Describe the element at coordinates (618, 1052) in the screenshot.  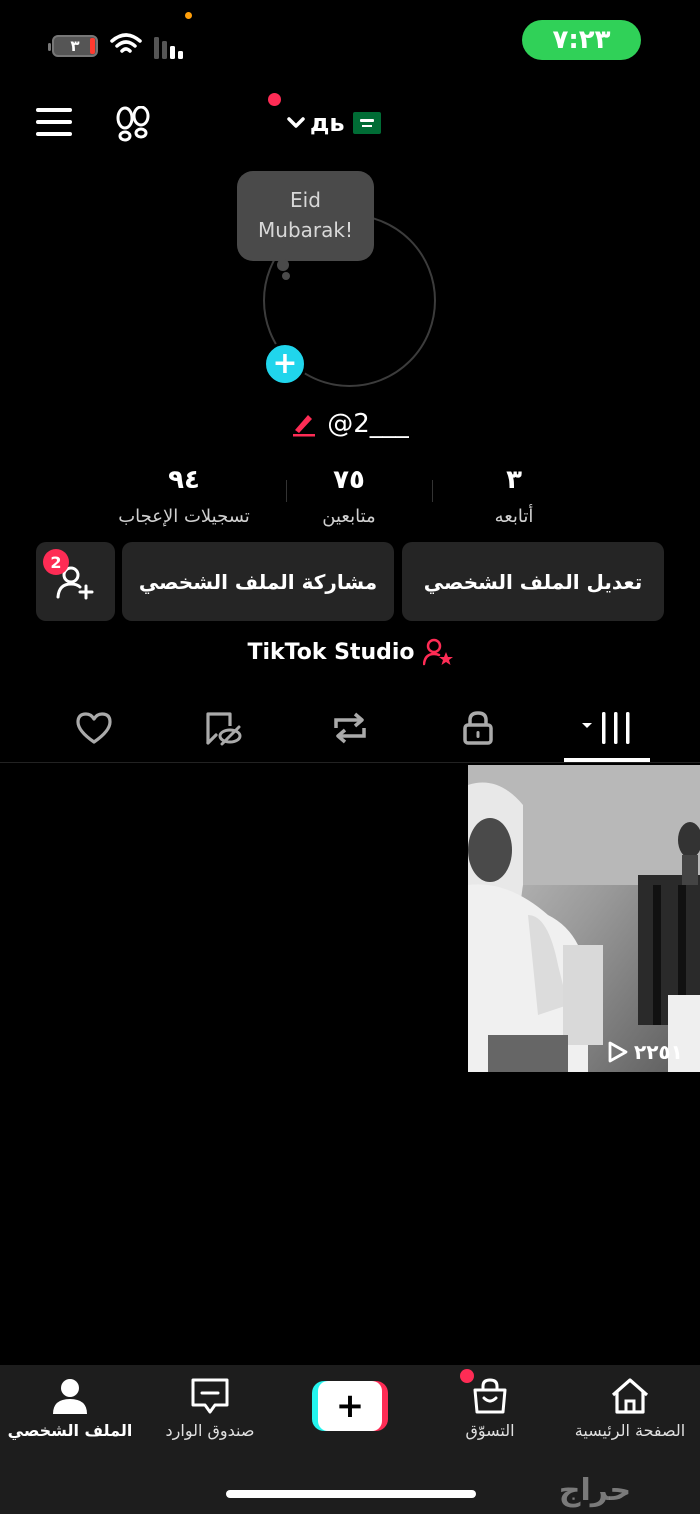
I see `play-icon` at that location.